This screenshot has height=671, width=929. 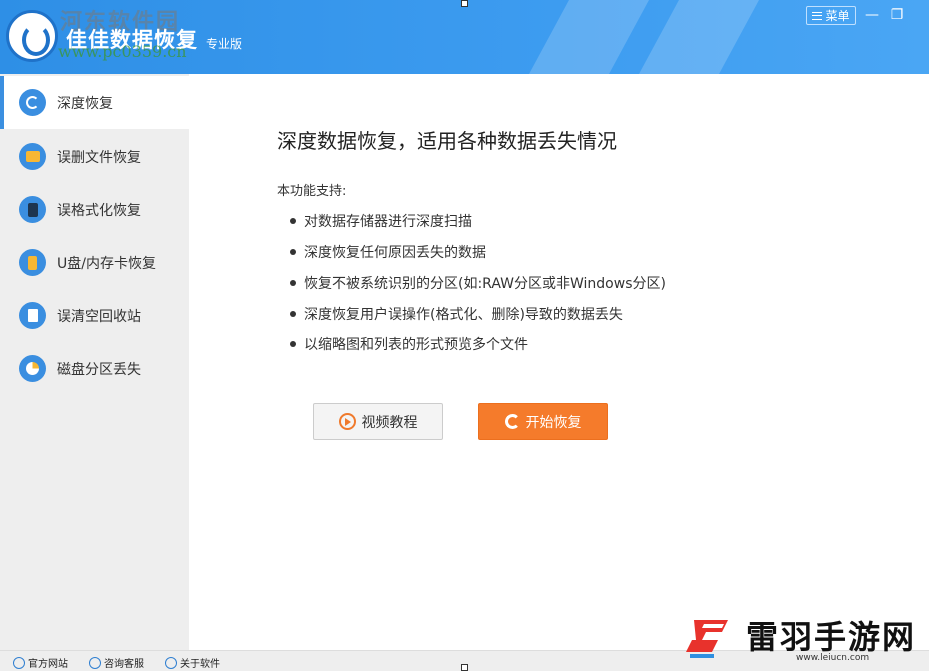 I want to click on sidebar-item-partition-lost: 磁盘分区丢失, so click(x=94, y=368).